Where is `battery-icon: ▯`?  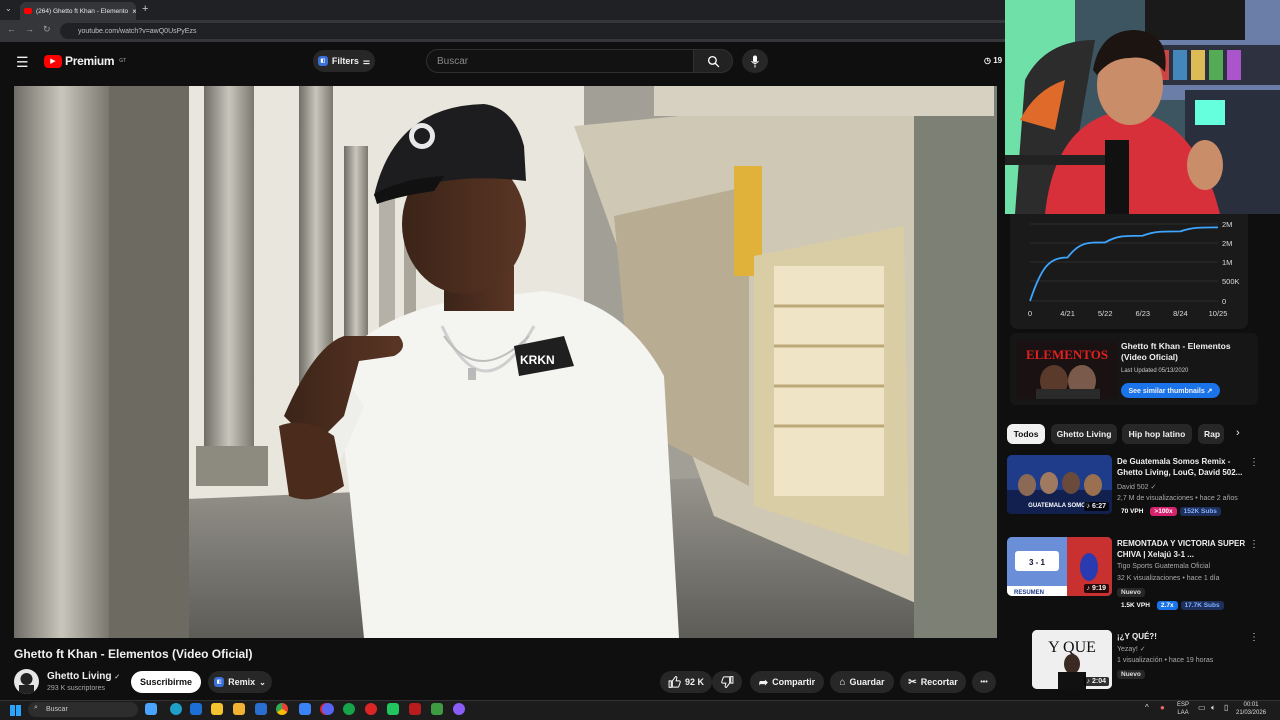 battery-icon: ▯ is located at coordinates (1226, 707).